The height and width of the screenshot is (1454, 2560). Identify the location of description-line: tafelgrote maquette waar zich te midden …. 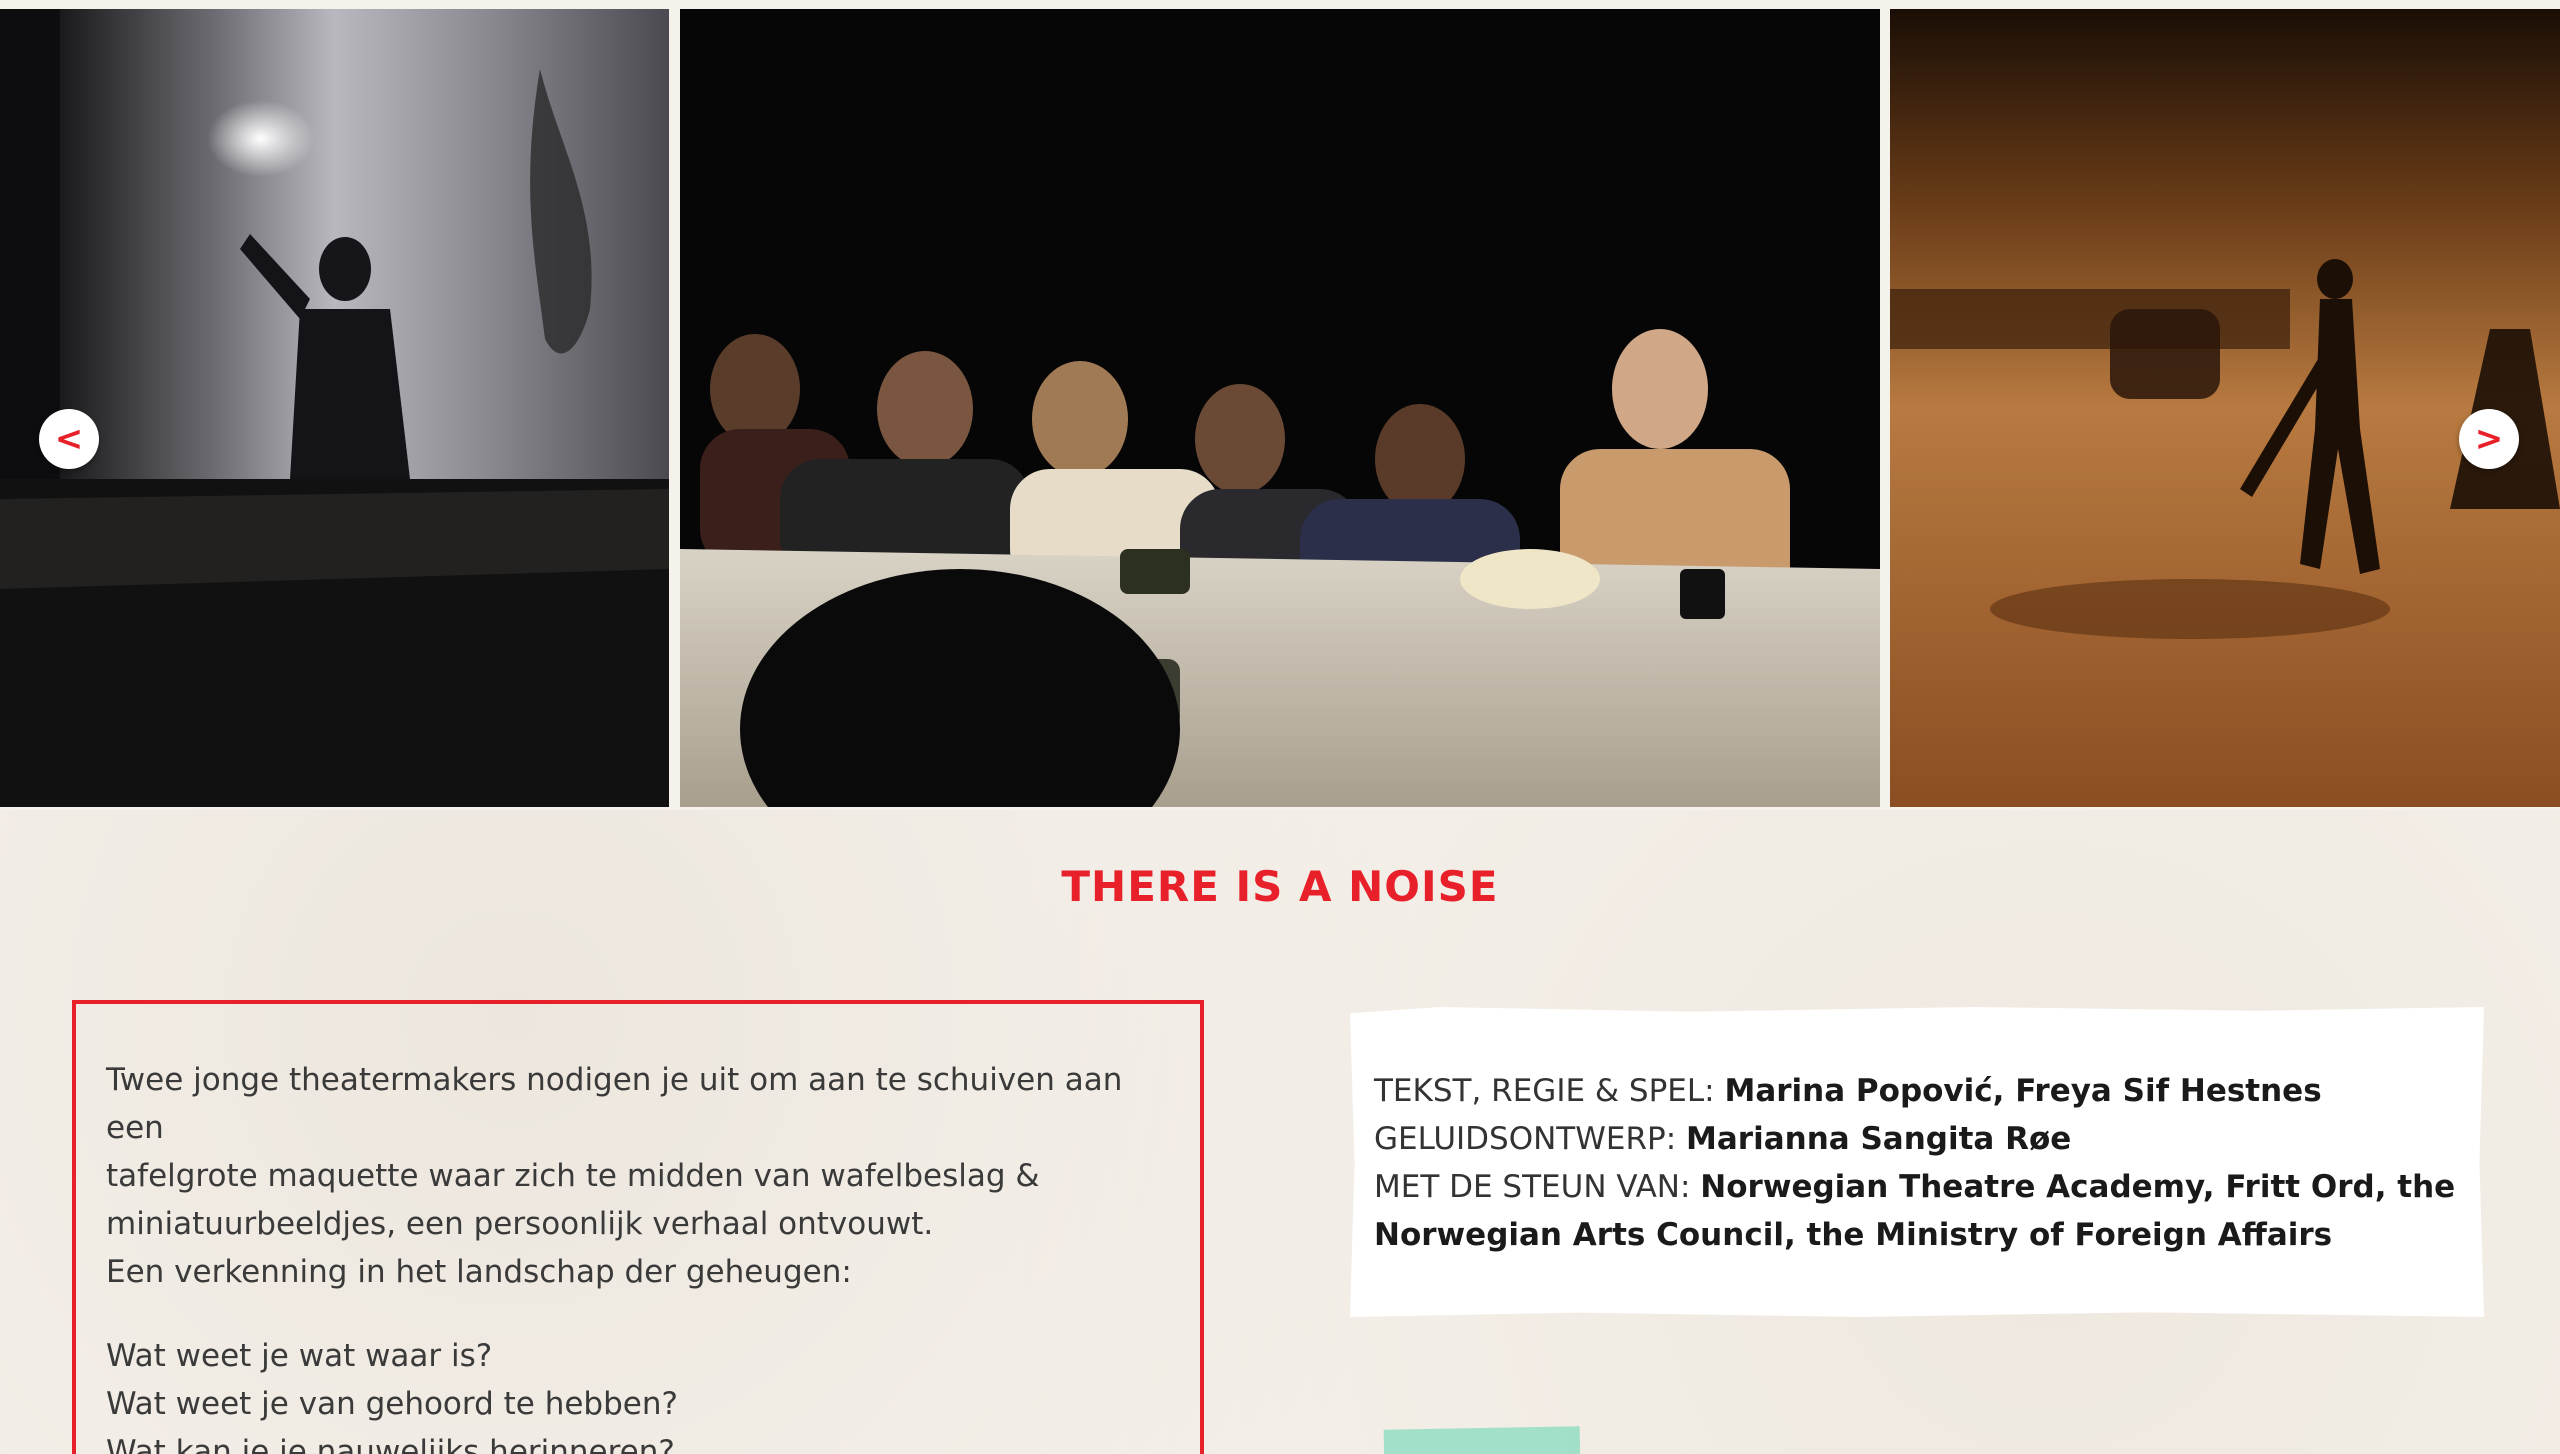
(573, 1176).